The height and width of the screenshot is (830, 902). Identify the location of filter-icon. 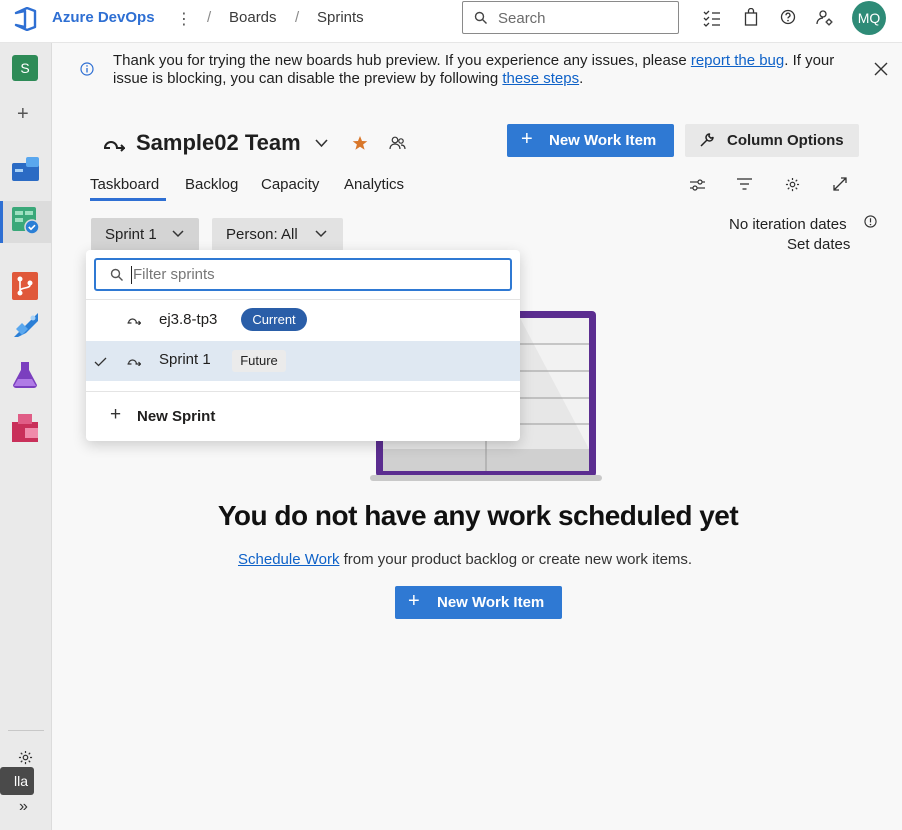
(744, 184).